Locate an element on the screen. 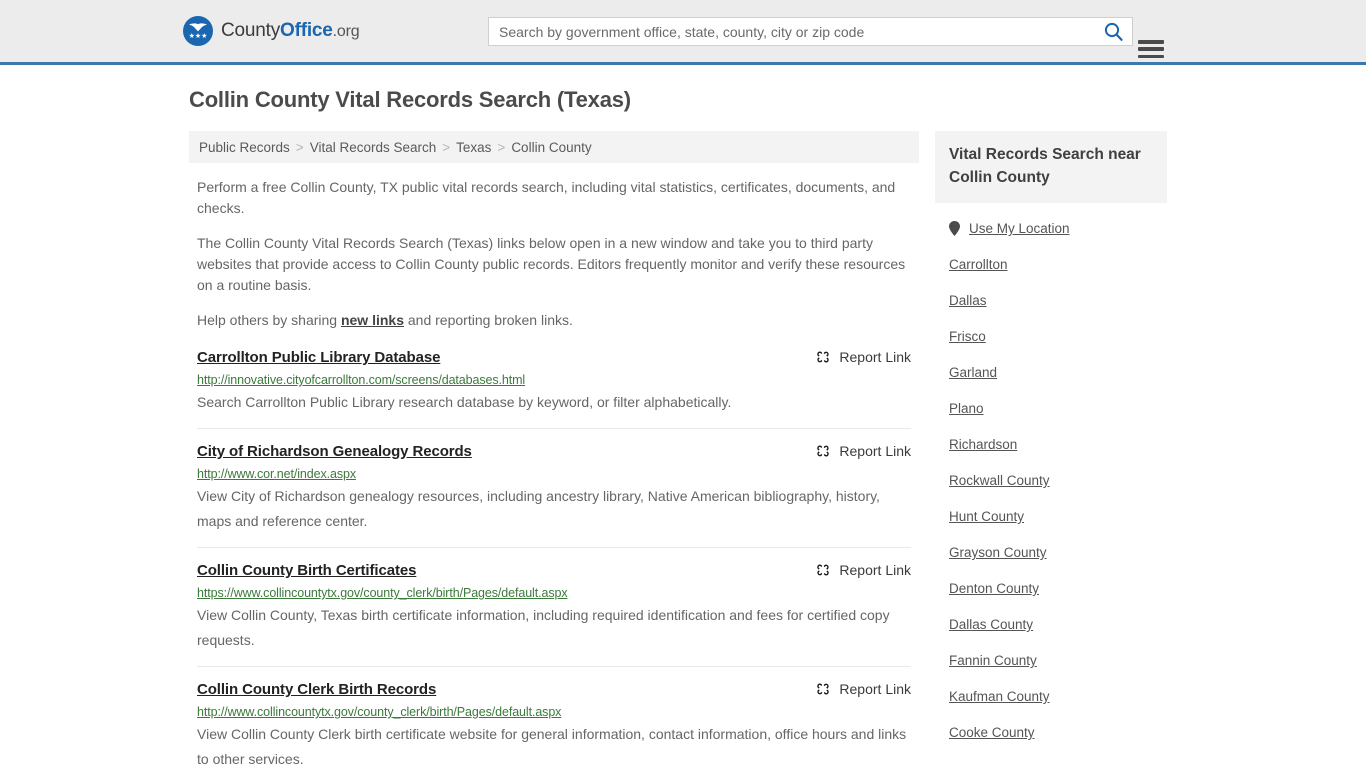  search-button is located at coordinates (1113, 31).